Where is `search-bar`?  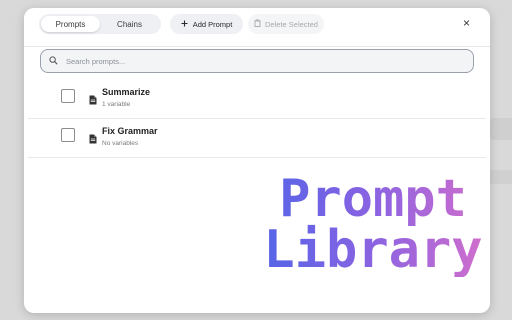
search-bar is located at coordinates (257, 61).